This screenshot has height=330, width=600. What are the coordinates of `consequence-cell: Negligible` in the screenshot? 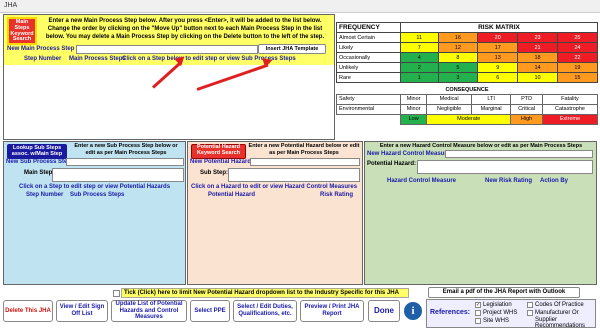 It's located at (449, 109).